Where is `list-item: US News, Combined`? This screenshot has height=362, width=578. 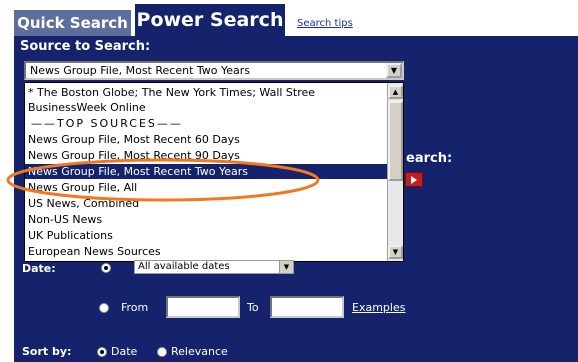
list-item: US News, Combined is located at coordinates (206, 203).